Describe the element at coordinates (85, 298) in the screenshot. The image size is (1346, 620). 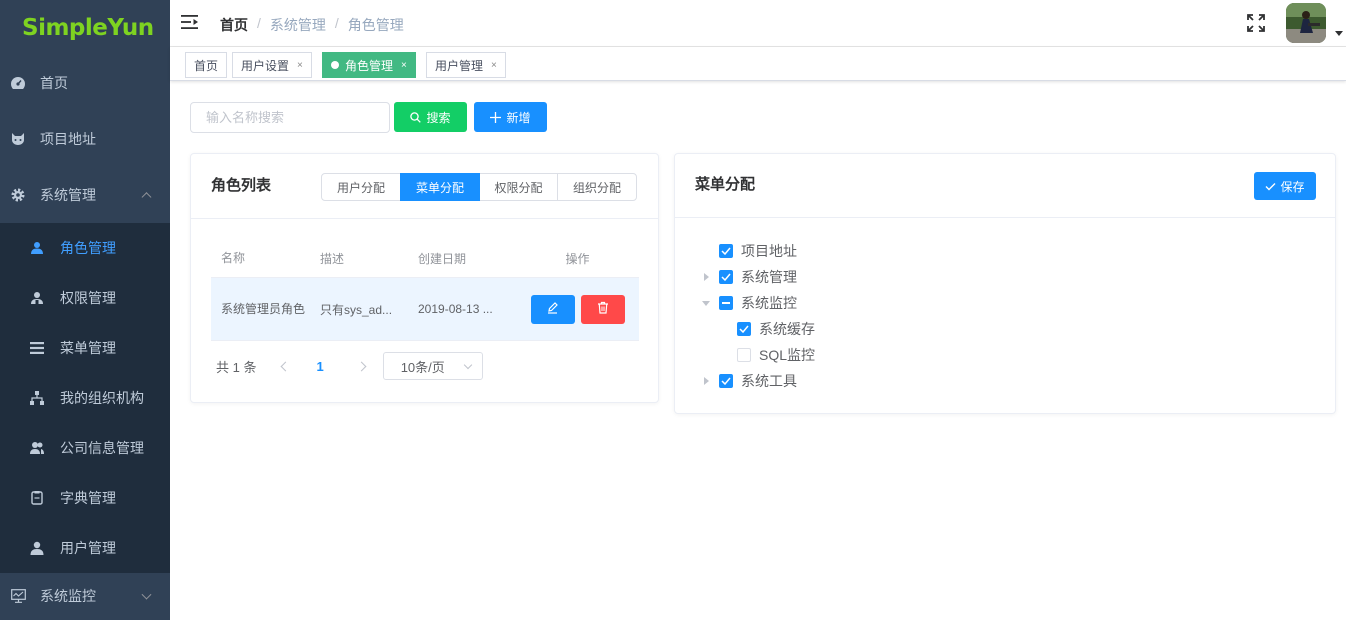
I see `sidebar-item-permission: 权限管理` at that location.